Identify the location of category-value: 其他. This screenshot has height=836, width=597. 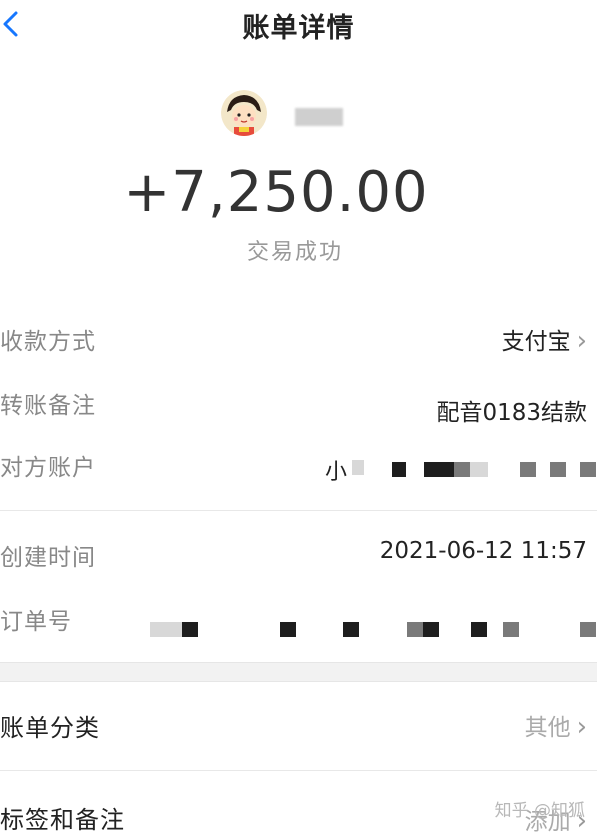
(547, 728).